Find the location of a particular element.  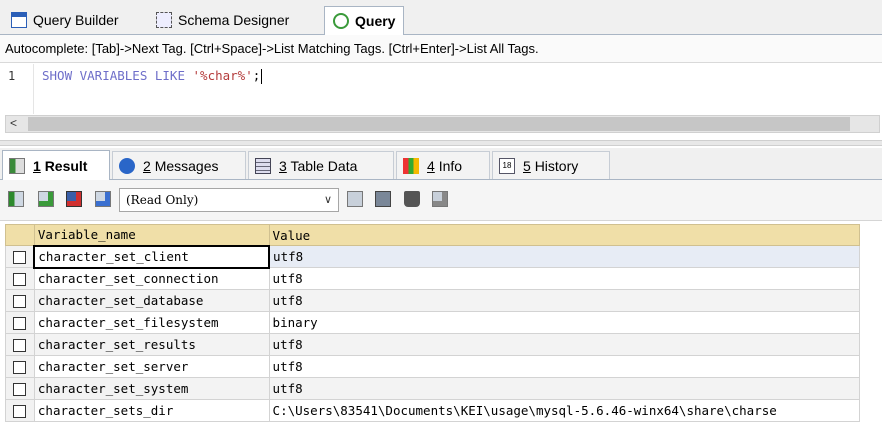

cancel-changes-icon is located at coordinates (440, 199).